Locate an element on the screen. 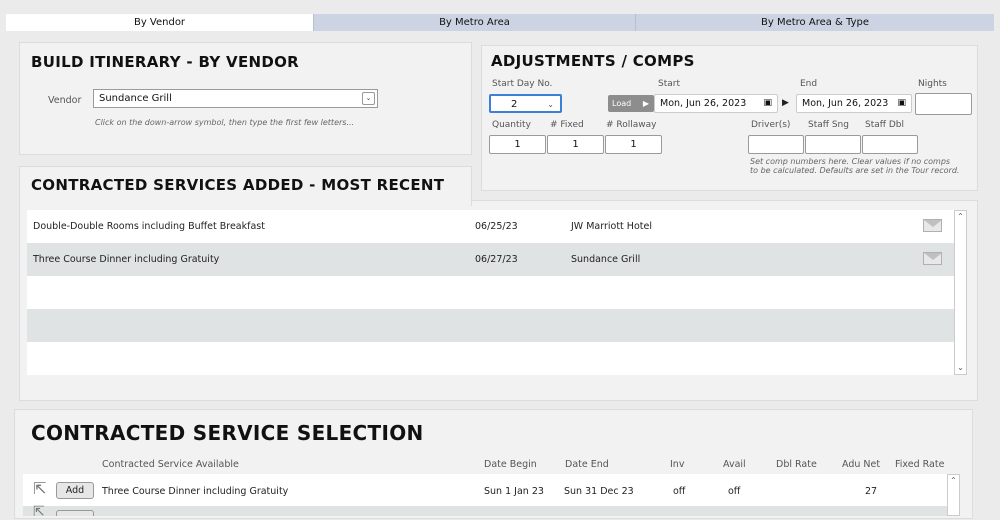 This screenshot has height=520, width=1000. quantity-input: 1 is located at coordinates (517, 144).